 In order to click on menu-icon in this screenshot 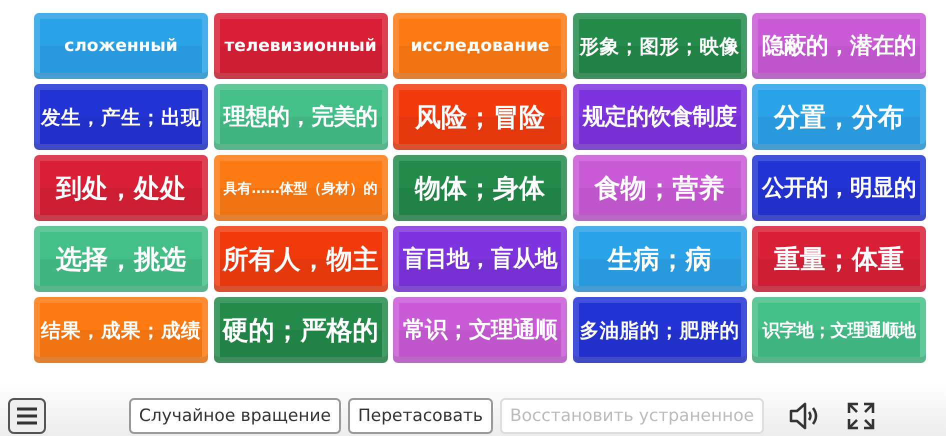, I will do `click(27, 416)`.